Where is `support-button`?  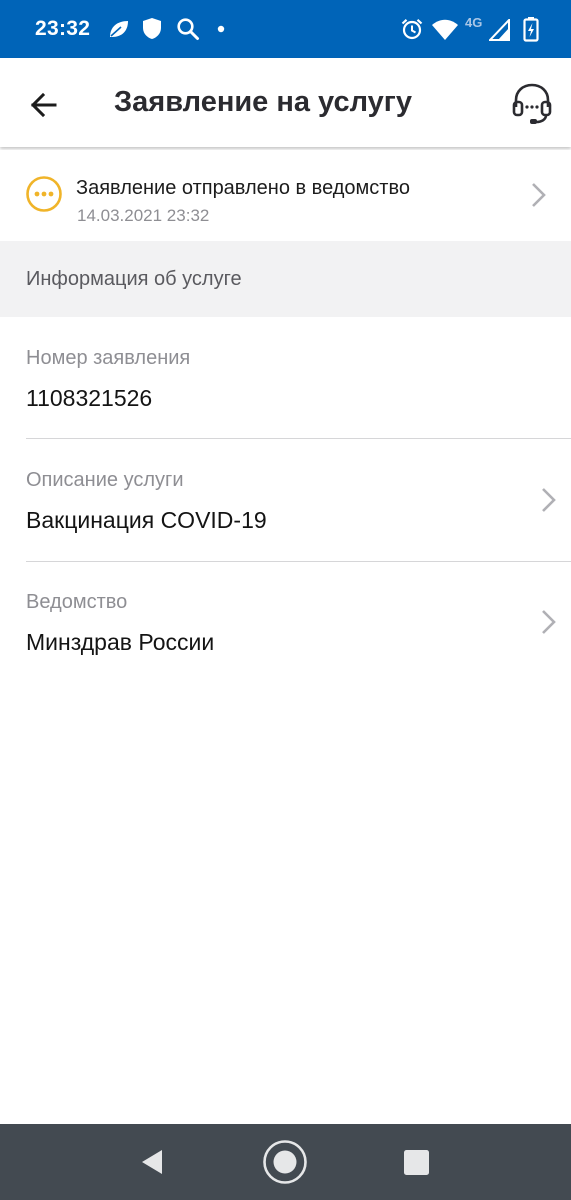 support-button is located at coordinates (532, 104).